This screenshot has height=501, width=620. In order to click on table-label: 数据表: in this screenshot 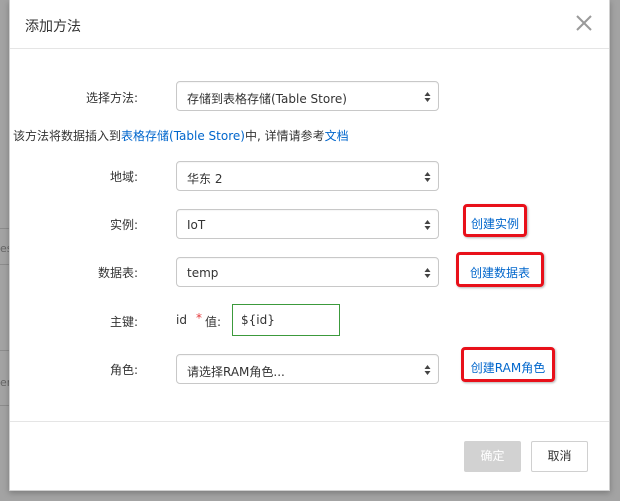, I will do `click(117, 273)`.